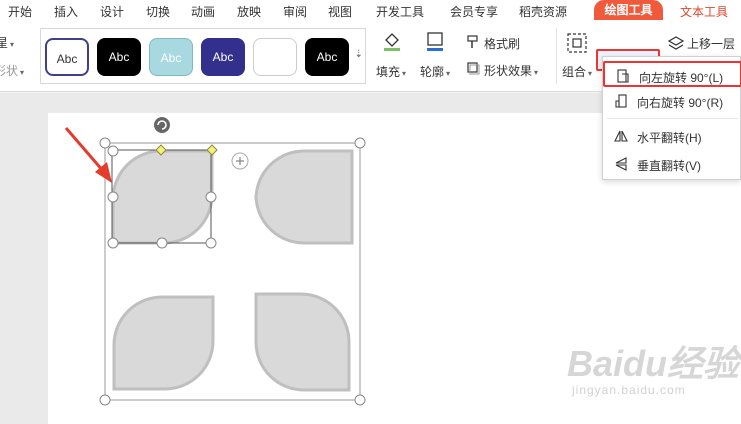  I want to click on menu-separator, so click(672, 118).